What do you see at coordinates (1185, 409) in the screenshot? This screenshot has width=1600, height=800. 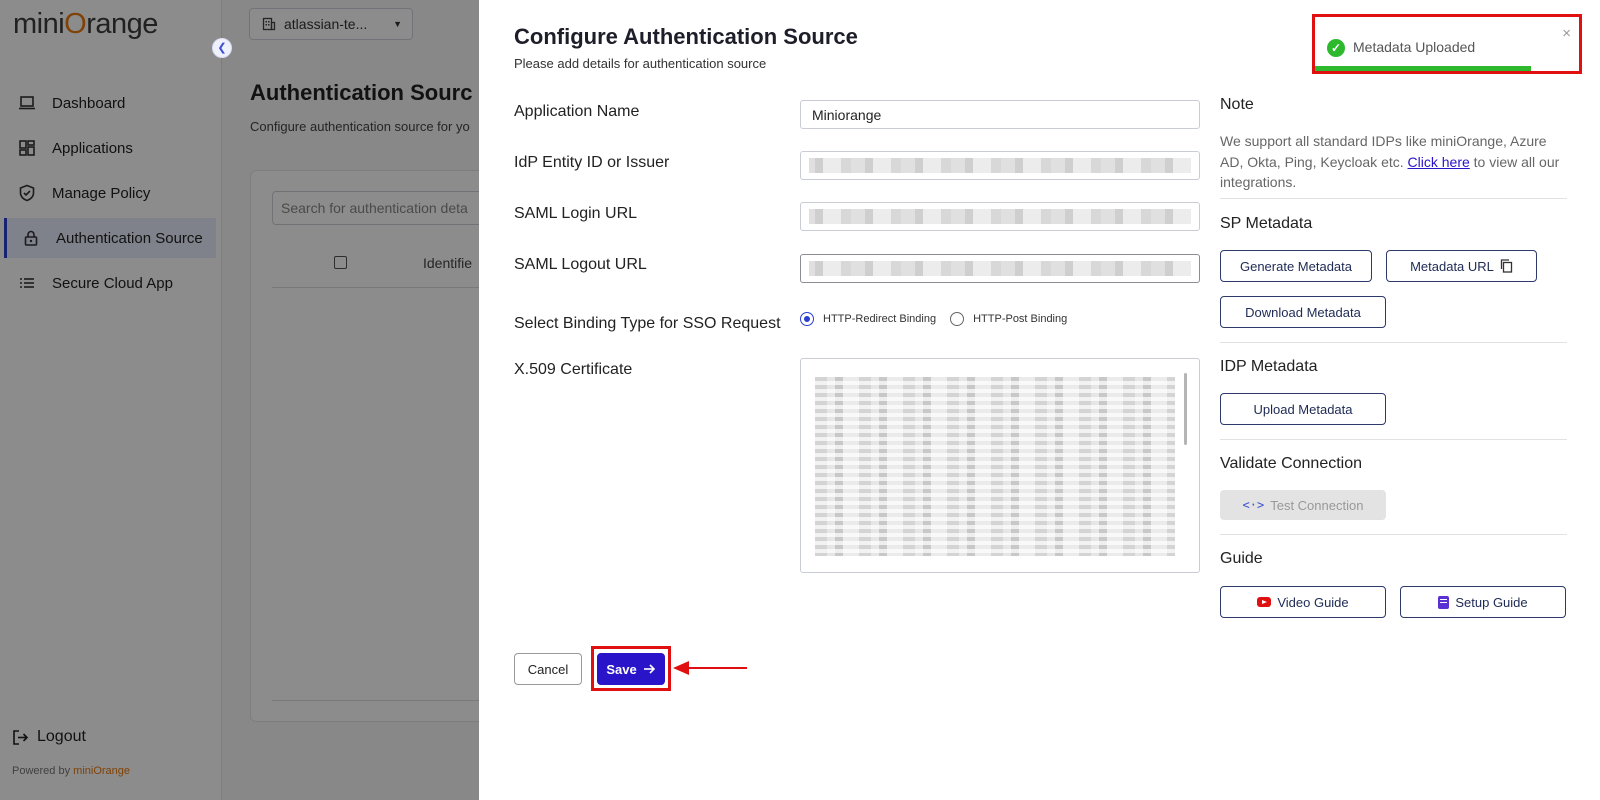 I see `scrollbar` at bounding box center [1185, 409].